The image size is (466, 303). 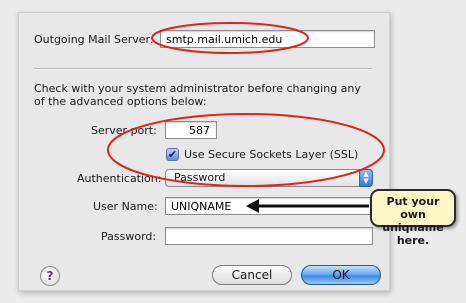 I want to click on arrow-left-icon, so click(x=307, y=206).